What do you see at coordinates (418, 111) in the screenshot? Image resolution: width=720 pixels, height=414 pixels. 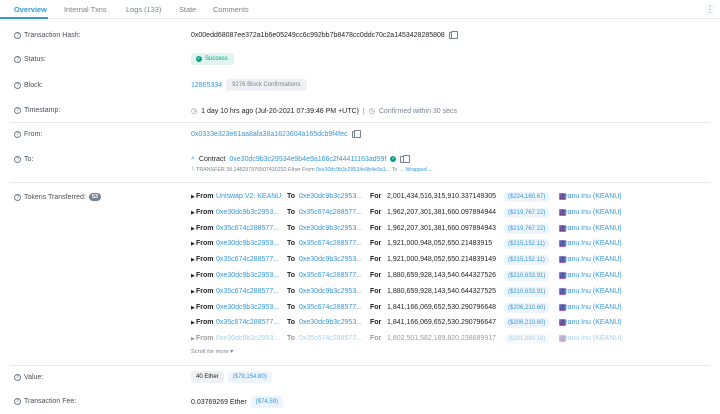 I see `confirmed-within: Confirmed within 30 secs` at bounding box center [418, 111].